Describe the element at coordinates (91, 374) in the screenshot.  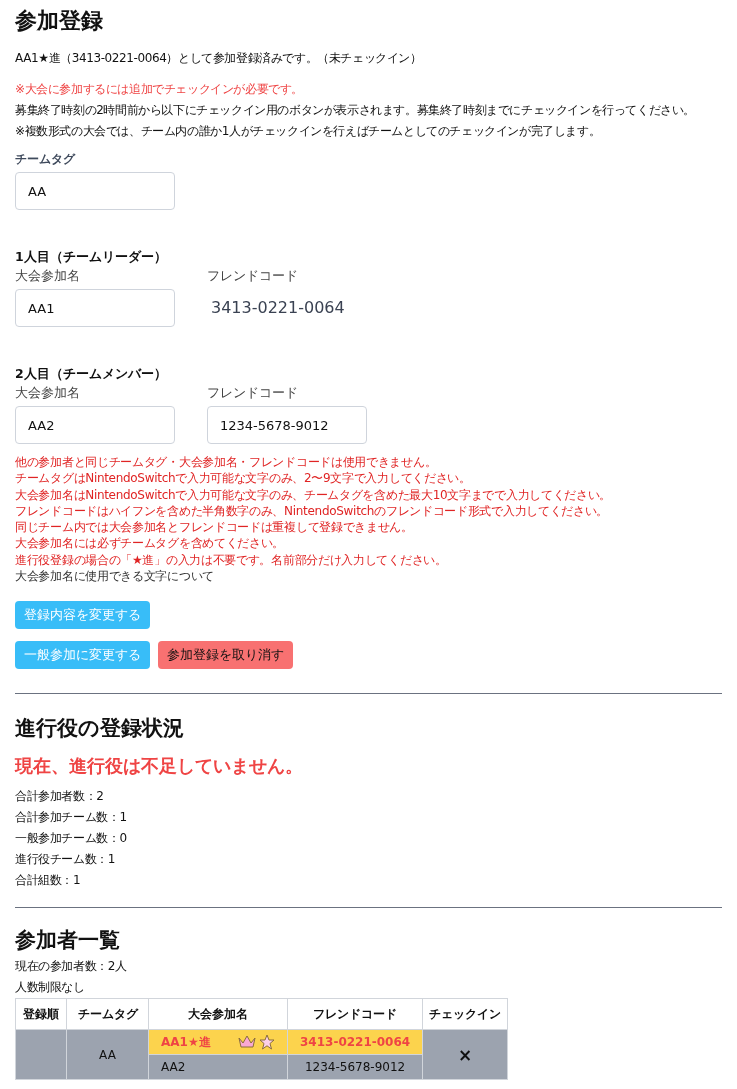
I see `member-heading: 2人目（チームメンバー）` at that location.